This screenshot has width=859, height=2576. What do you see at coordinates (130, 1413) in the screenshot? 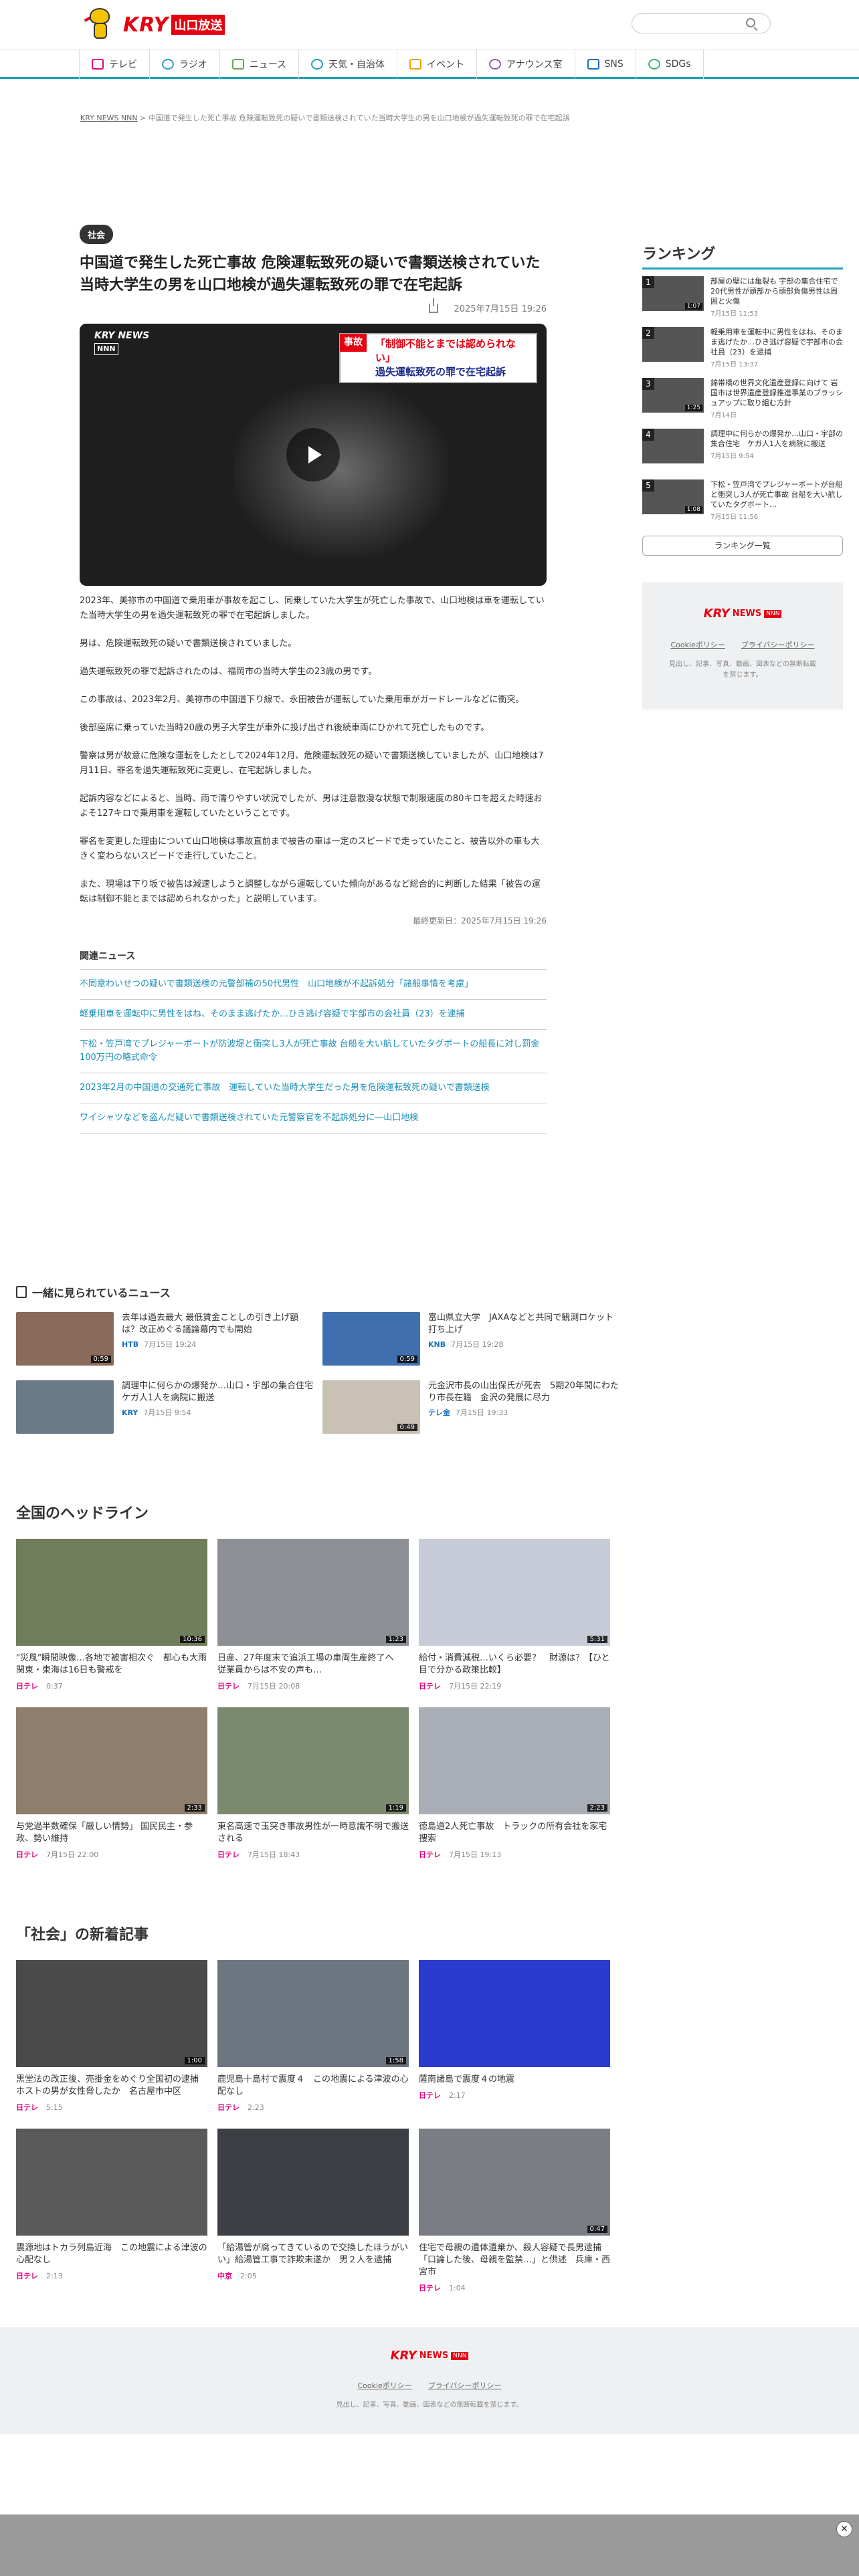
I see `news-source: KRY` at bounding box center [130, 1413].